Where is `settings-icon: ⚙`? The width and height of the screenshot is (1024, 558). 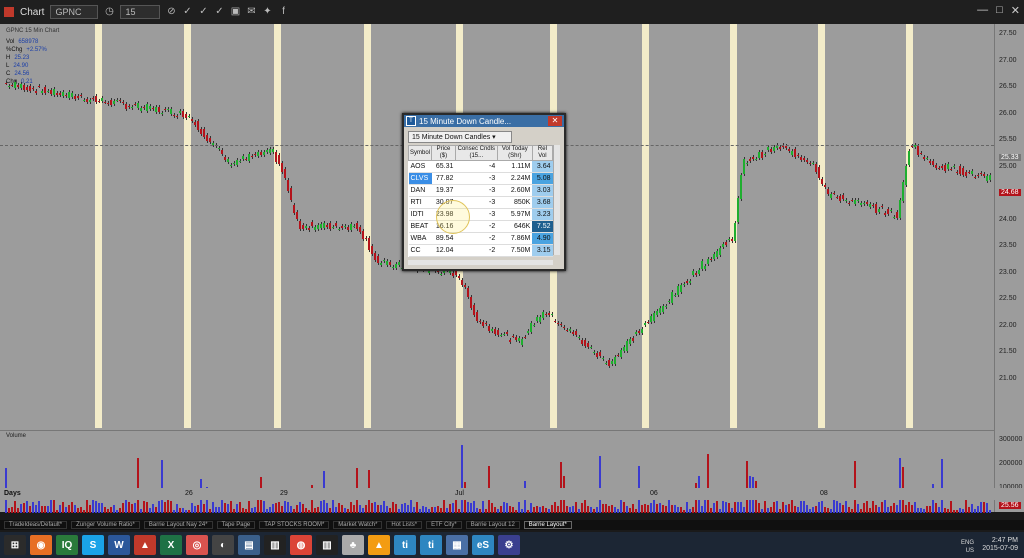 settings-icon: ⚙ is located at coordinates (509, 545).